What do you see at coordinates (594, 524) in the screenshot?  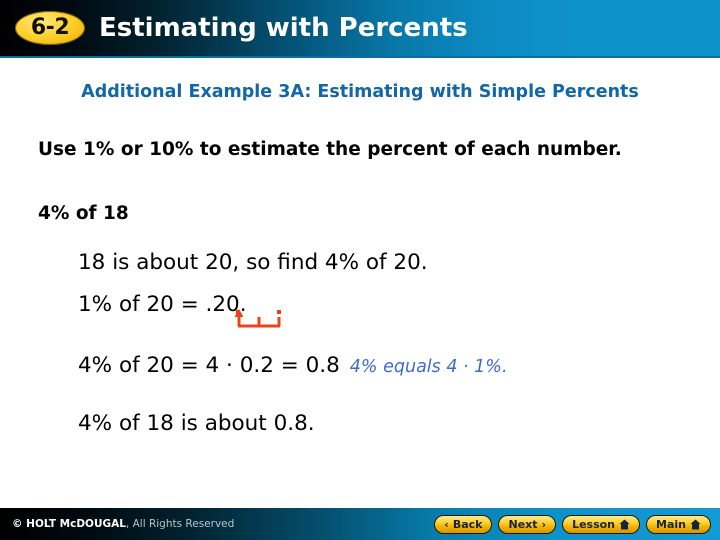 I see `lesson-button-label: Lesson` at bounding box center [594, 524].